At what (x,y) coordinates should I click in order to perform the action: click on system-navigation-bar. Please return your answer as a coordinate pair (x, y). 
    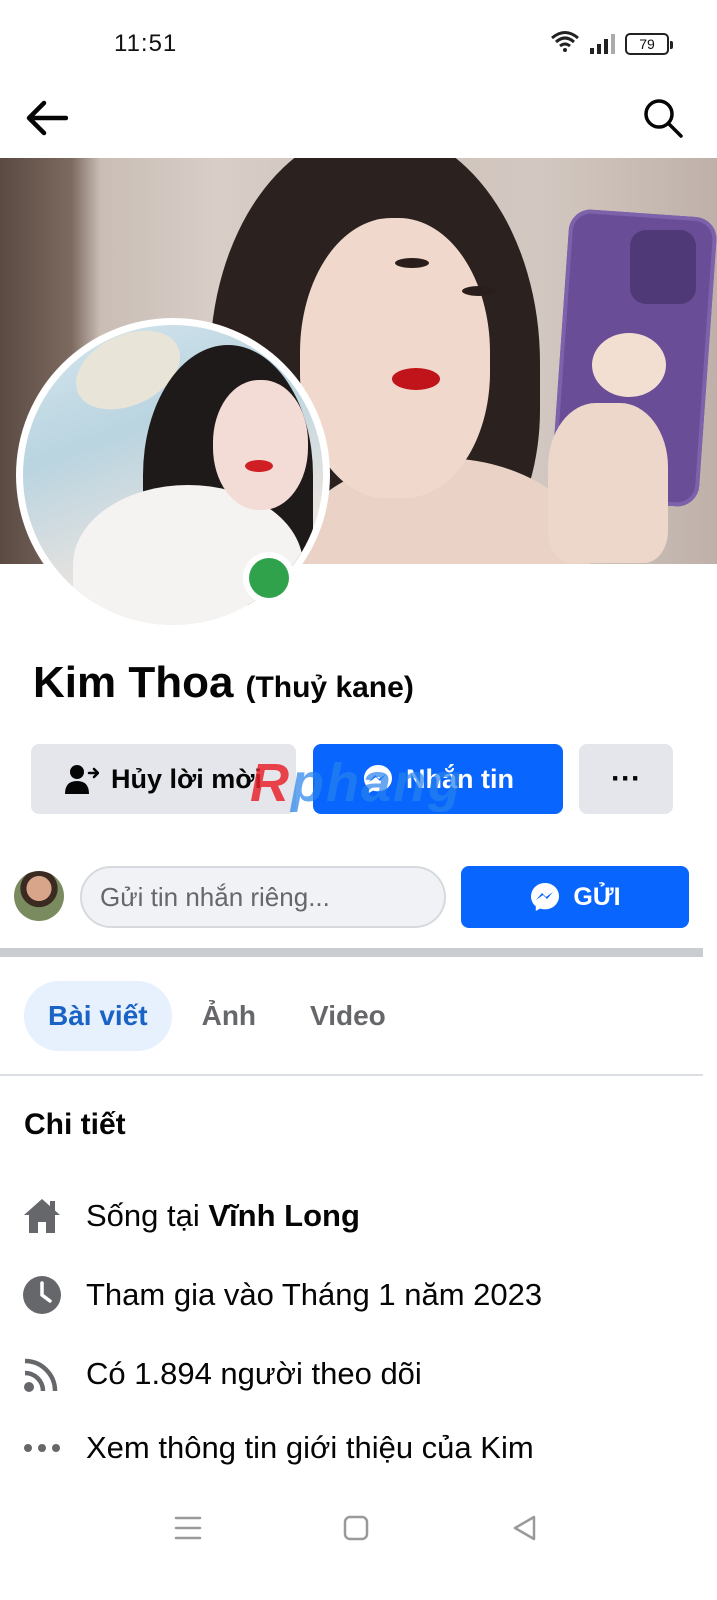
    Looking at the image, I should click on (358, 1528).